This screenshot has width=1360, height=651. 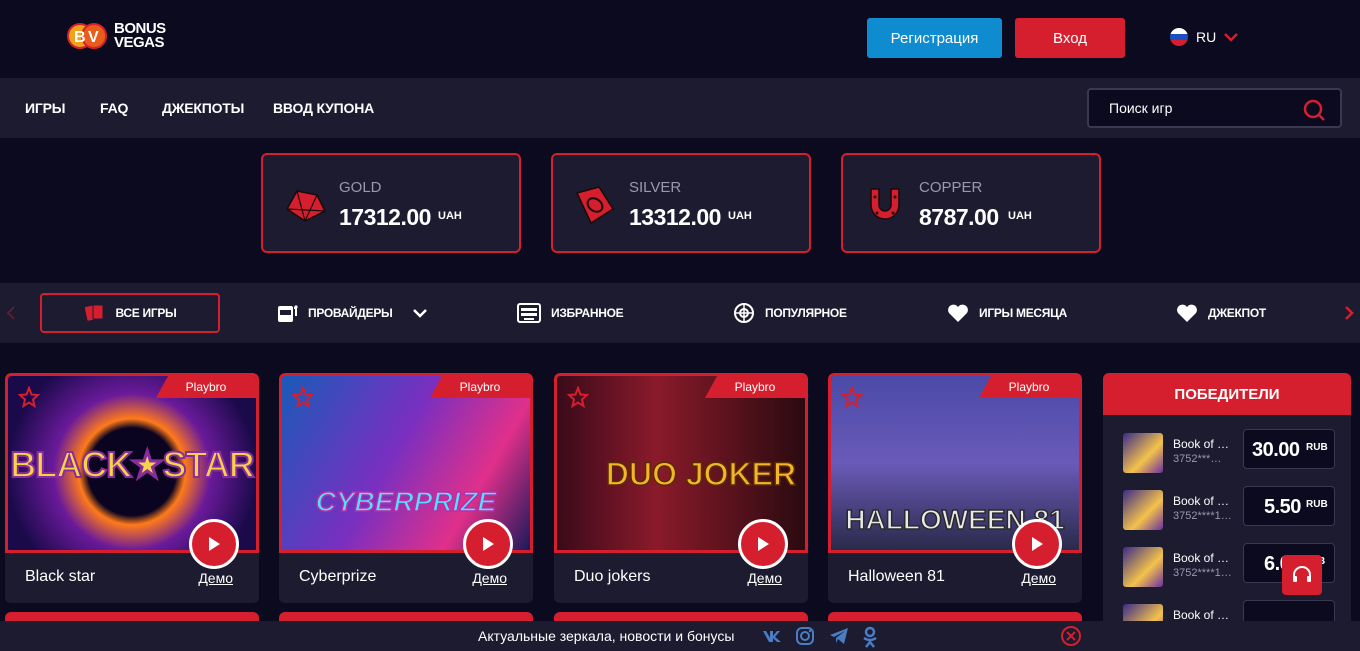 I want to click on game-card: CYBERPRIZE Playbro Cyberprize Демо, so click(x=406, y=488).